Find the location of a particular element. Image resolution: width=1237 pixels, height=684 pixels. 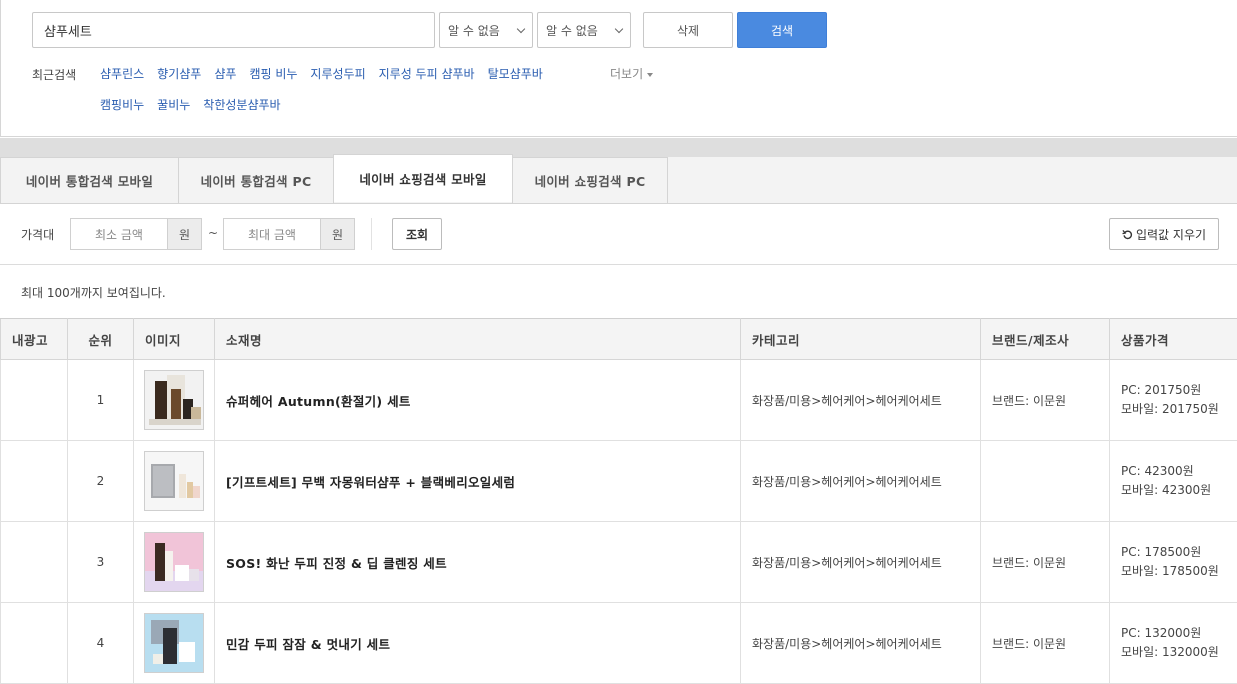

search-option-select-1: 알 수 없음 is located at coordinates (486, 30).